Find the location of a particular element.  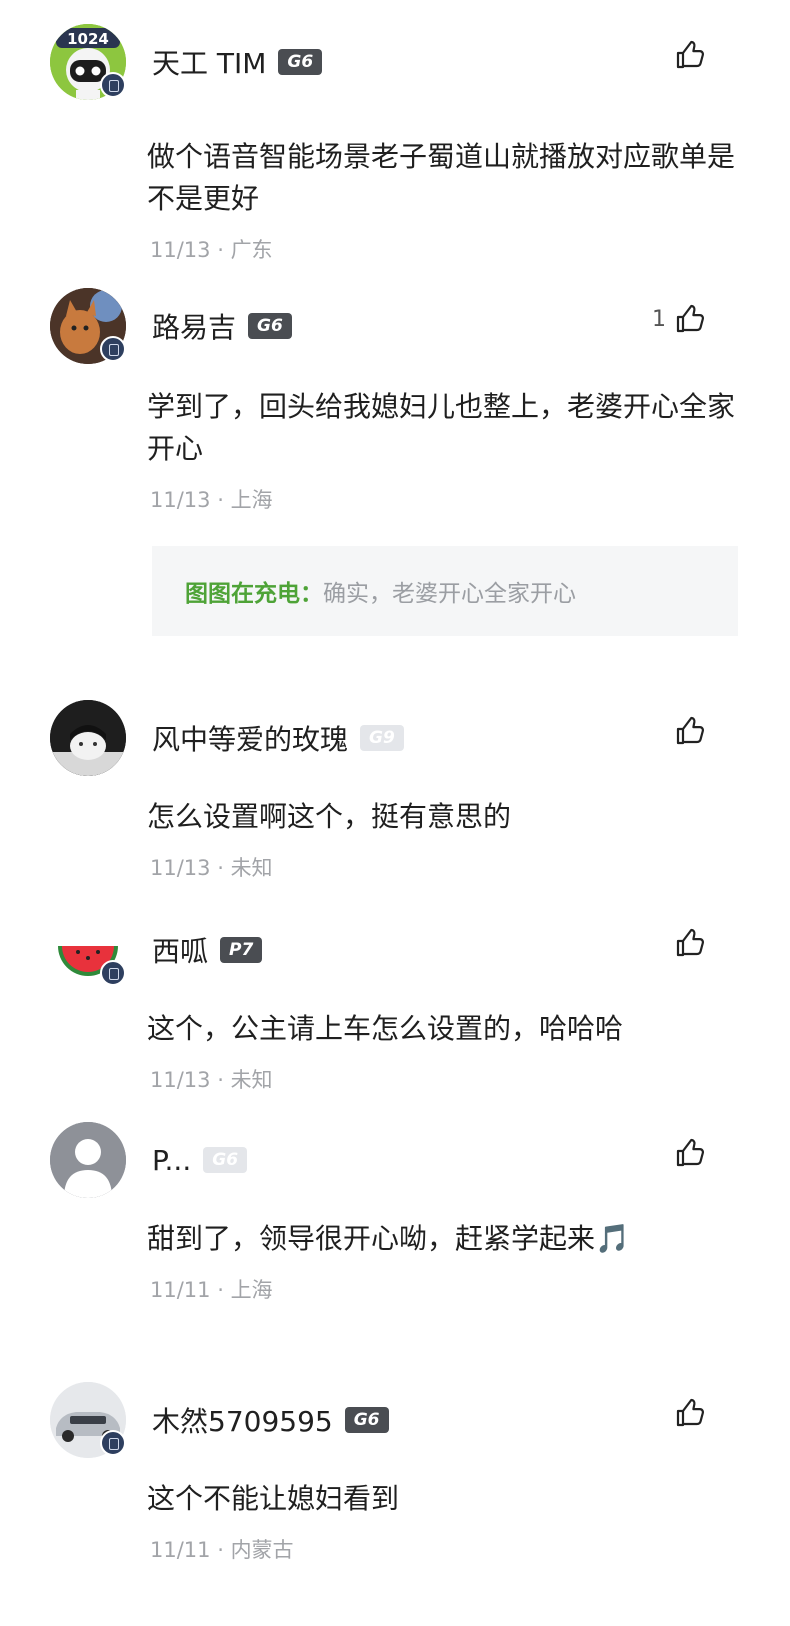

avatar: 1024 is located at coordinates (88, 62).